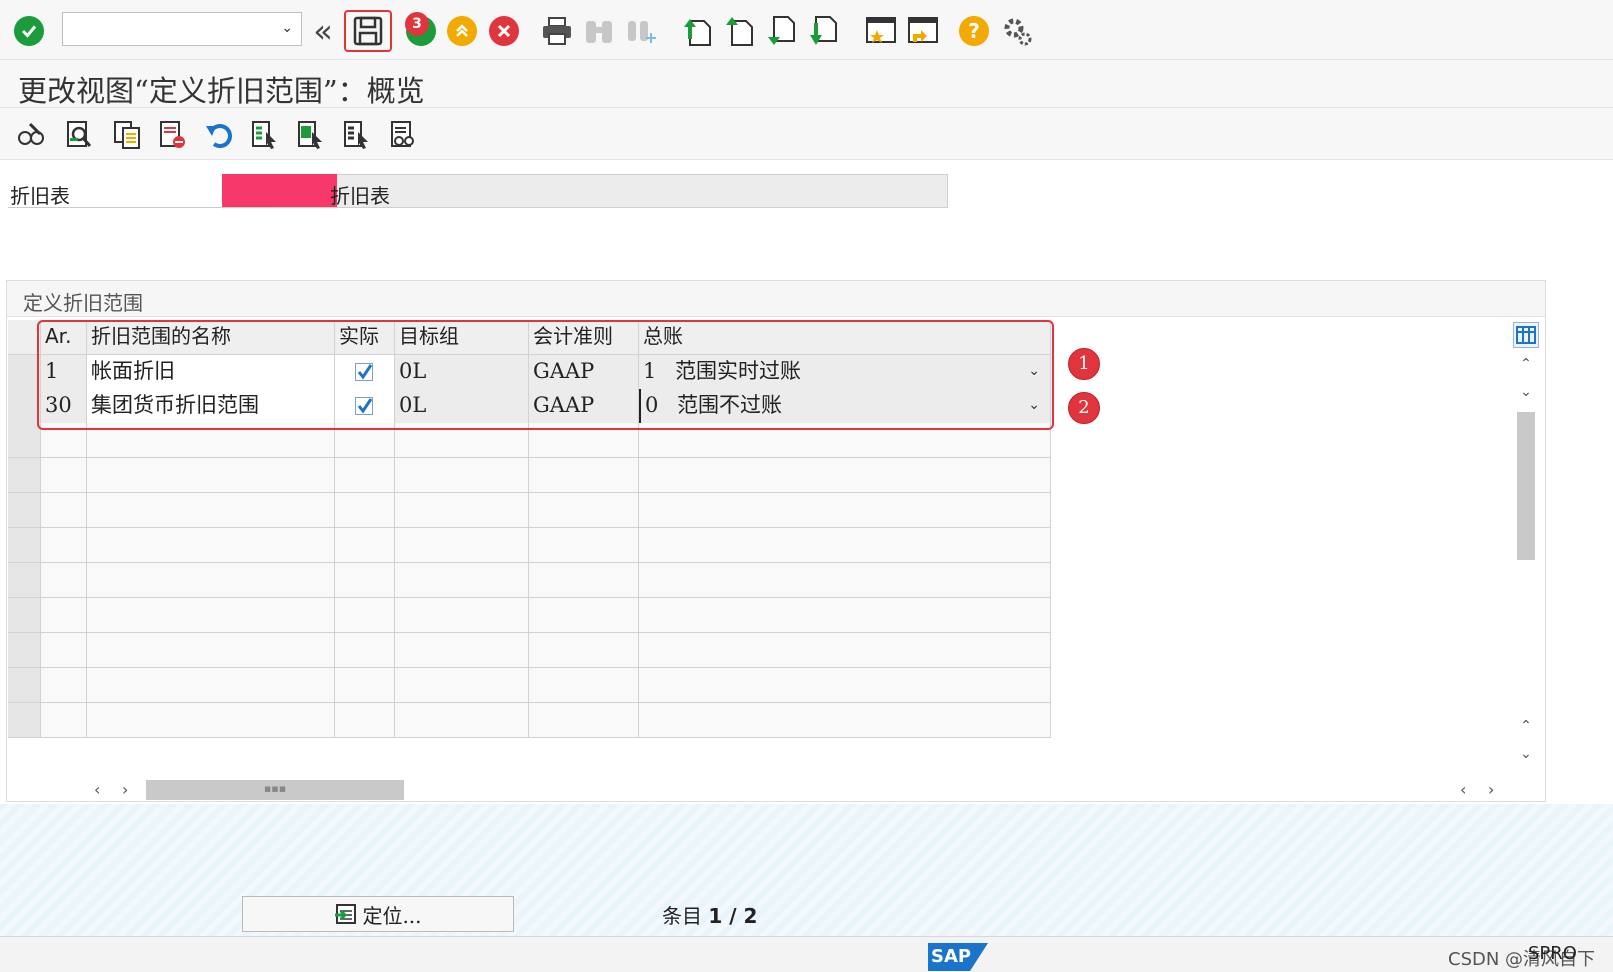  I want to click on column-header-gl: 总账, so click(845, 337).